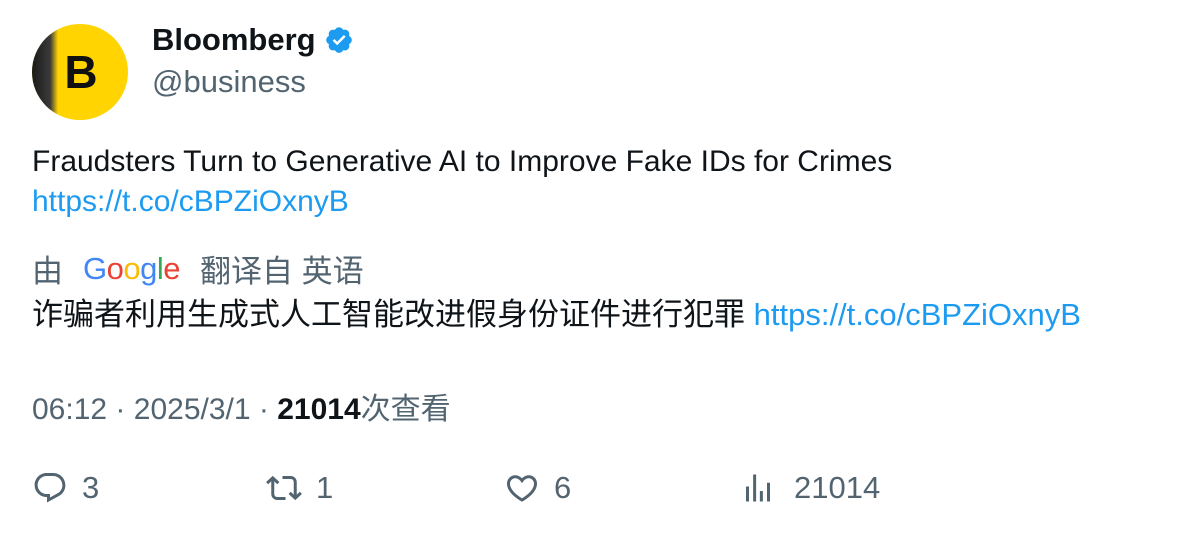  I want to click on author-handle: @business, so click(229, 82).